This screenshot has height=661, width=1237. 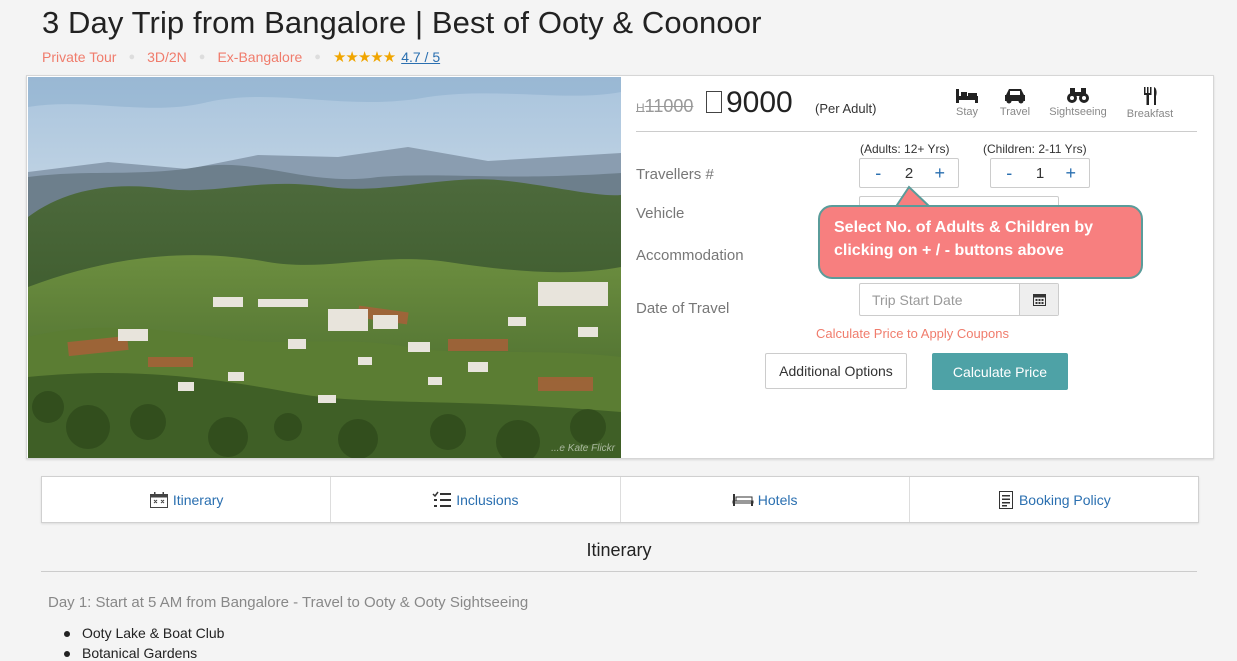 I want to click on additional-options-button: Additional Options, so click(x=836, y=371).